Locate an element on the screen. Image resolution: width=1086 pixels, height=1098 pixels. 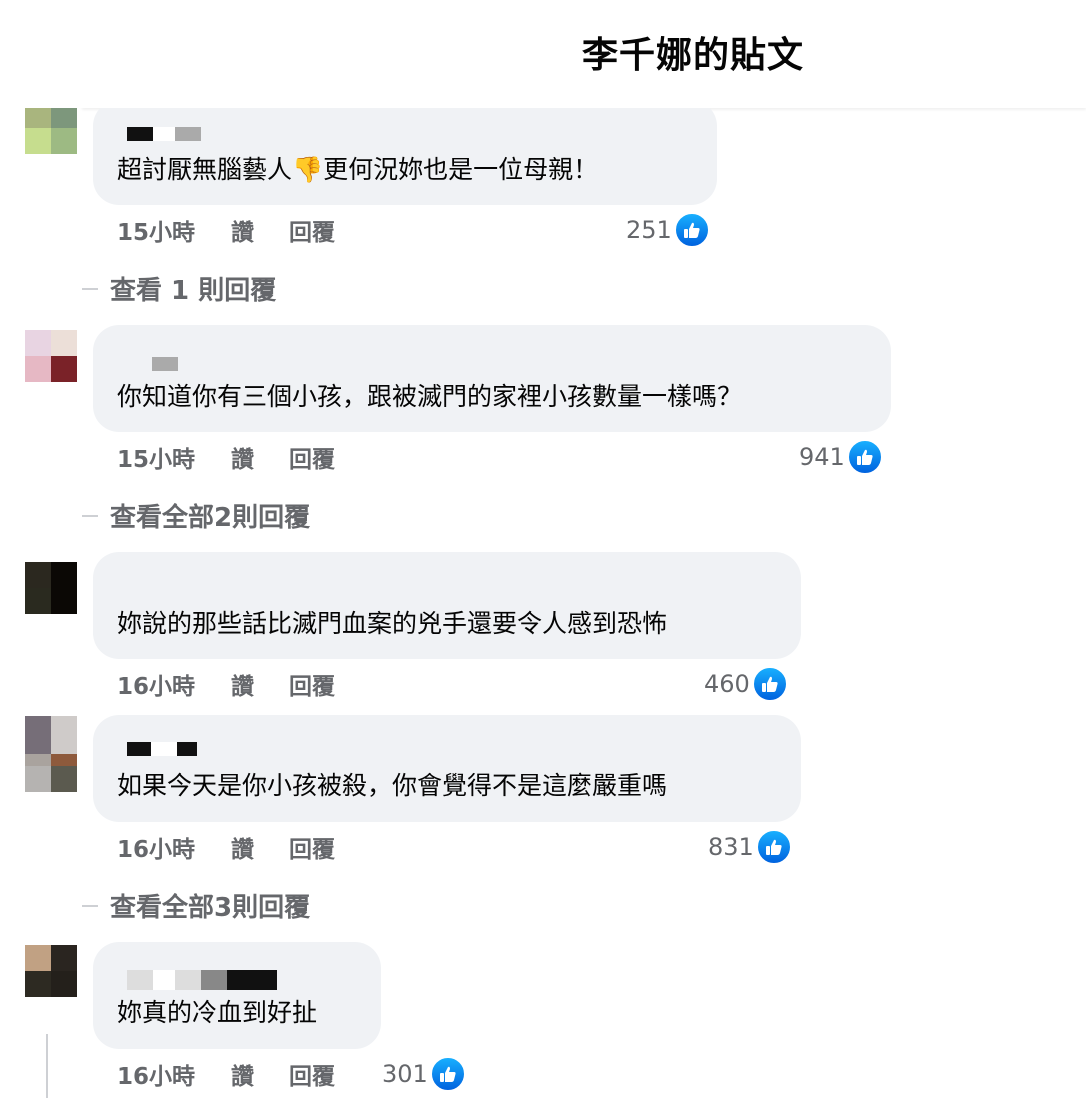
reaction-count: 301 is located at coordinates (405, 1074).